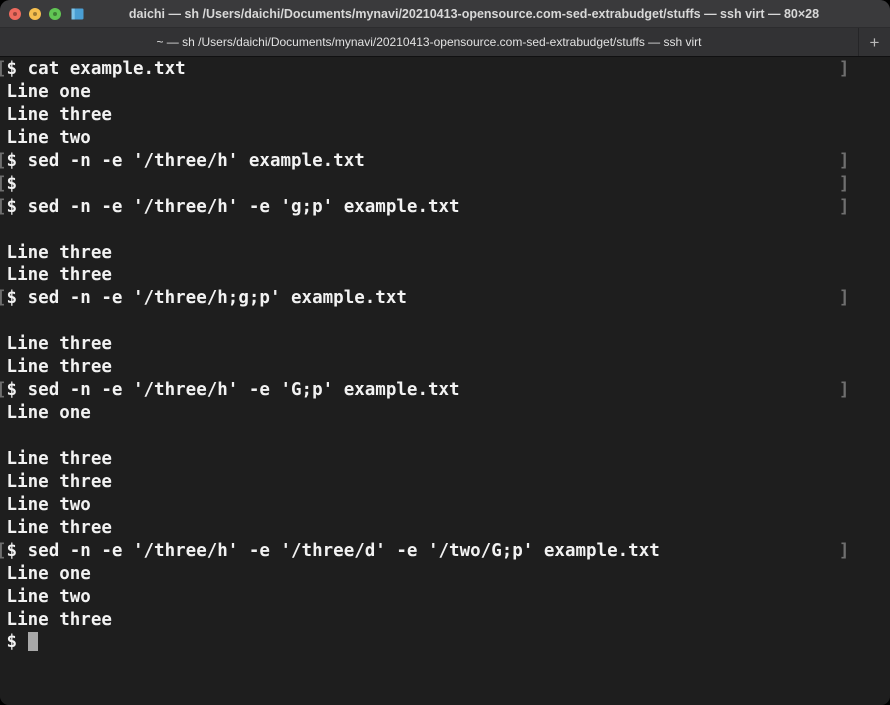 This screenshot has width=890, height=705. I want to click on shell-prompt: $, so click(17, 642).